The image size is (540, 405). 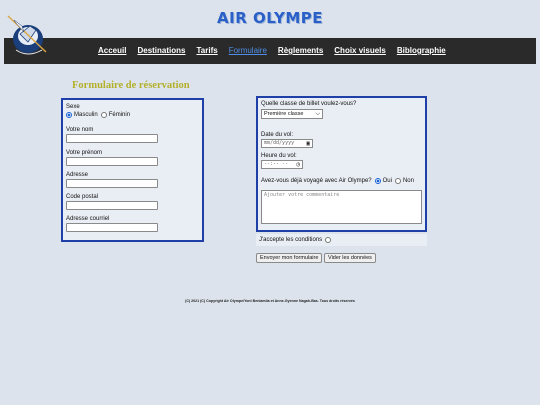 What do you see at coordinates (86, 115) in the screenshot?
I see `sex-masculin-label: Masculin` at bounding box center [86, 115].